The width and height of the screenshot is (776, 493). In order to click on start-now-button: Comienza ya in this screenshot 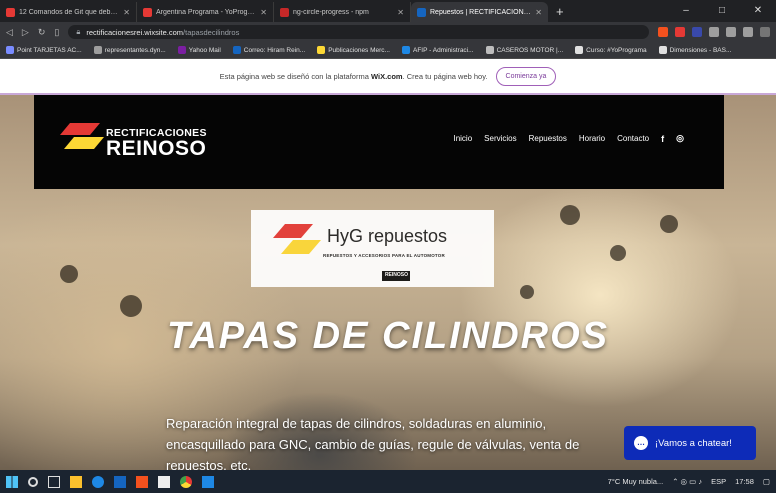, I will do `click(526, 76)`.